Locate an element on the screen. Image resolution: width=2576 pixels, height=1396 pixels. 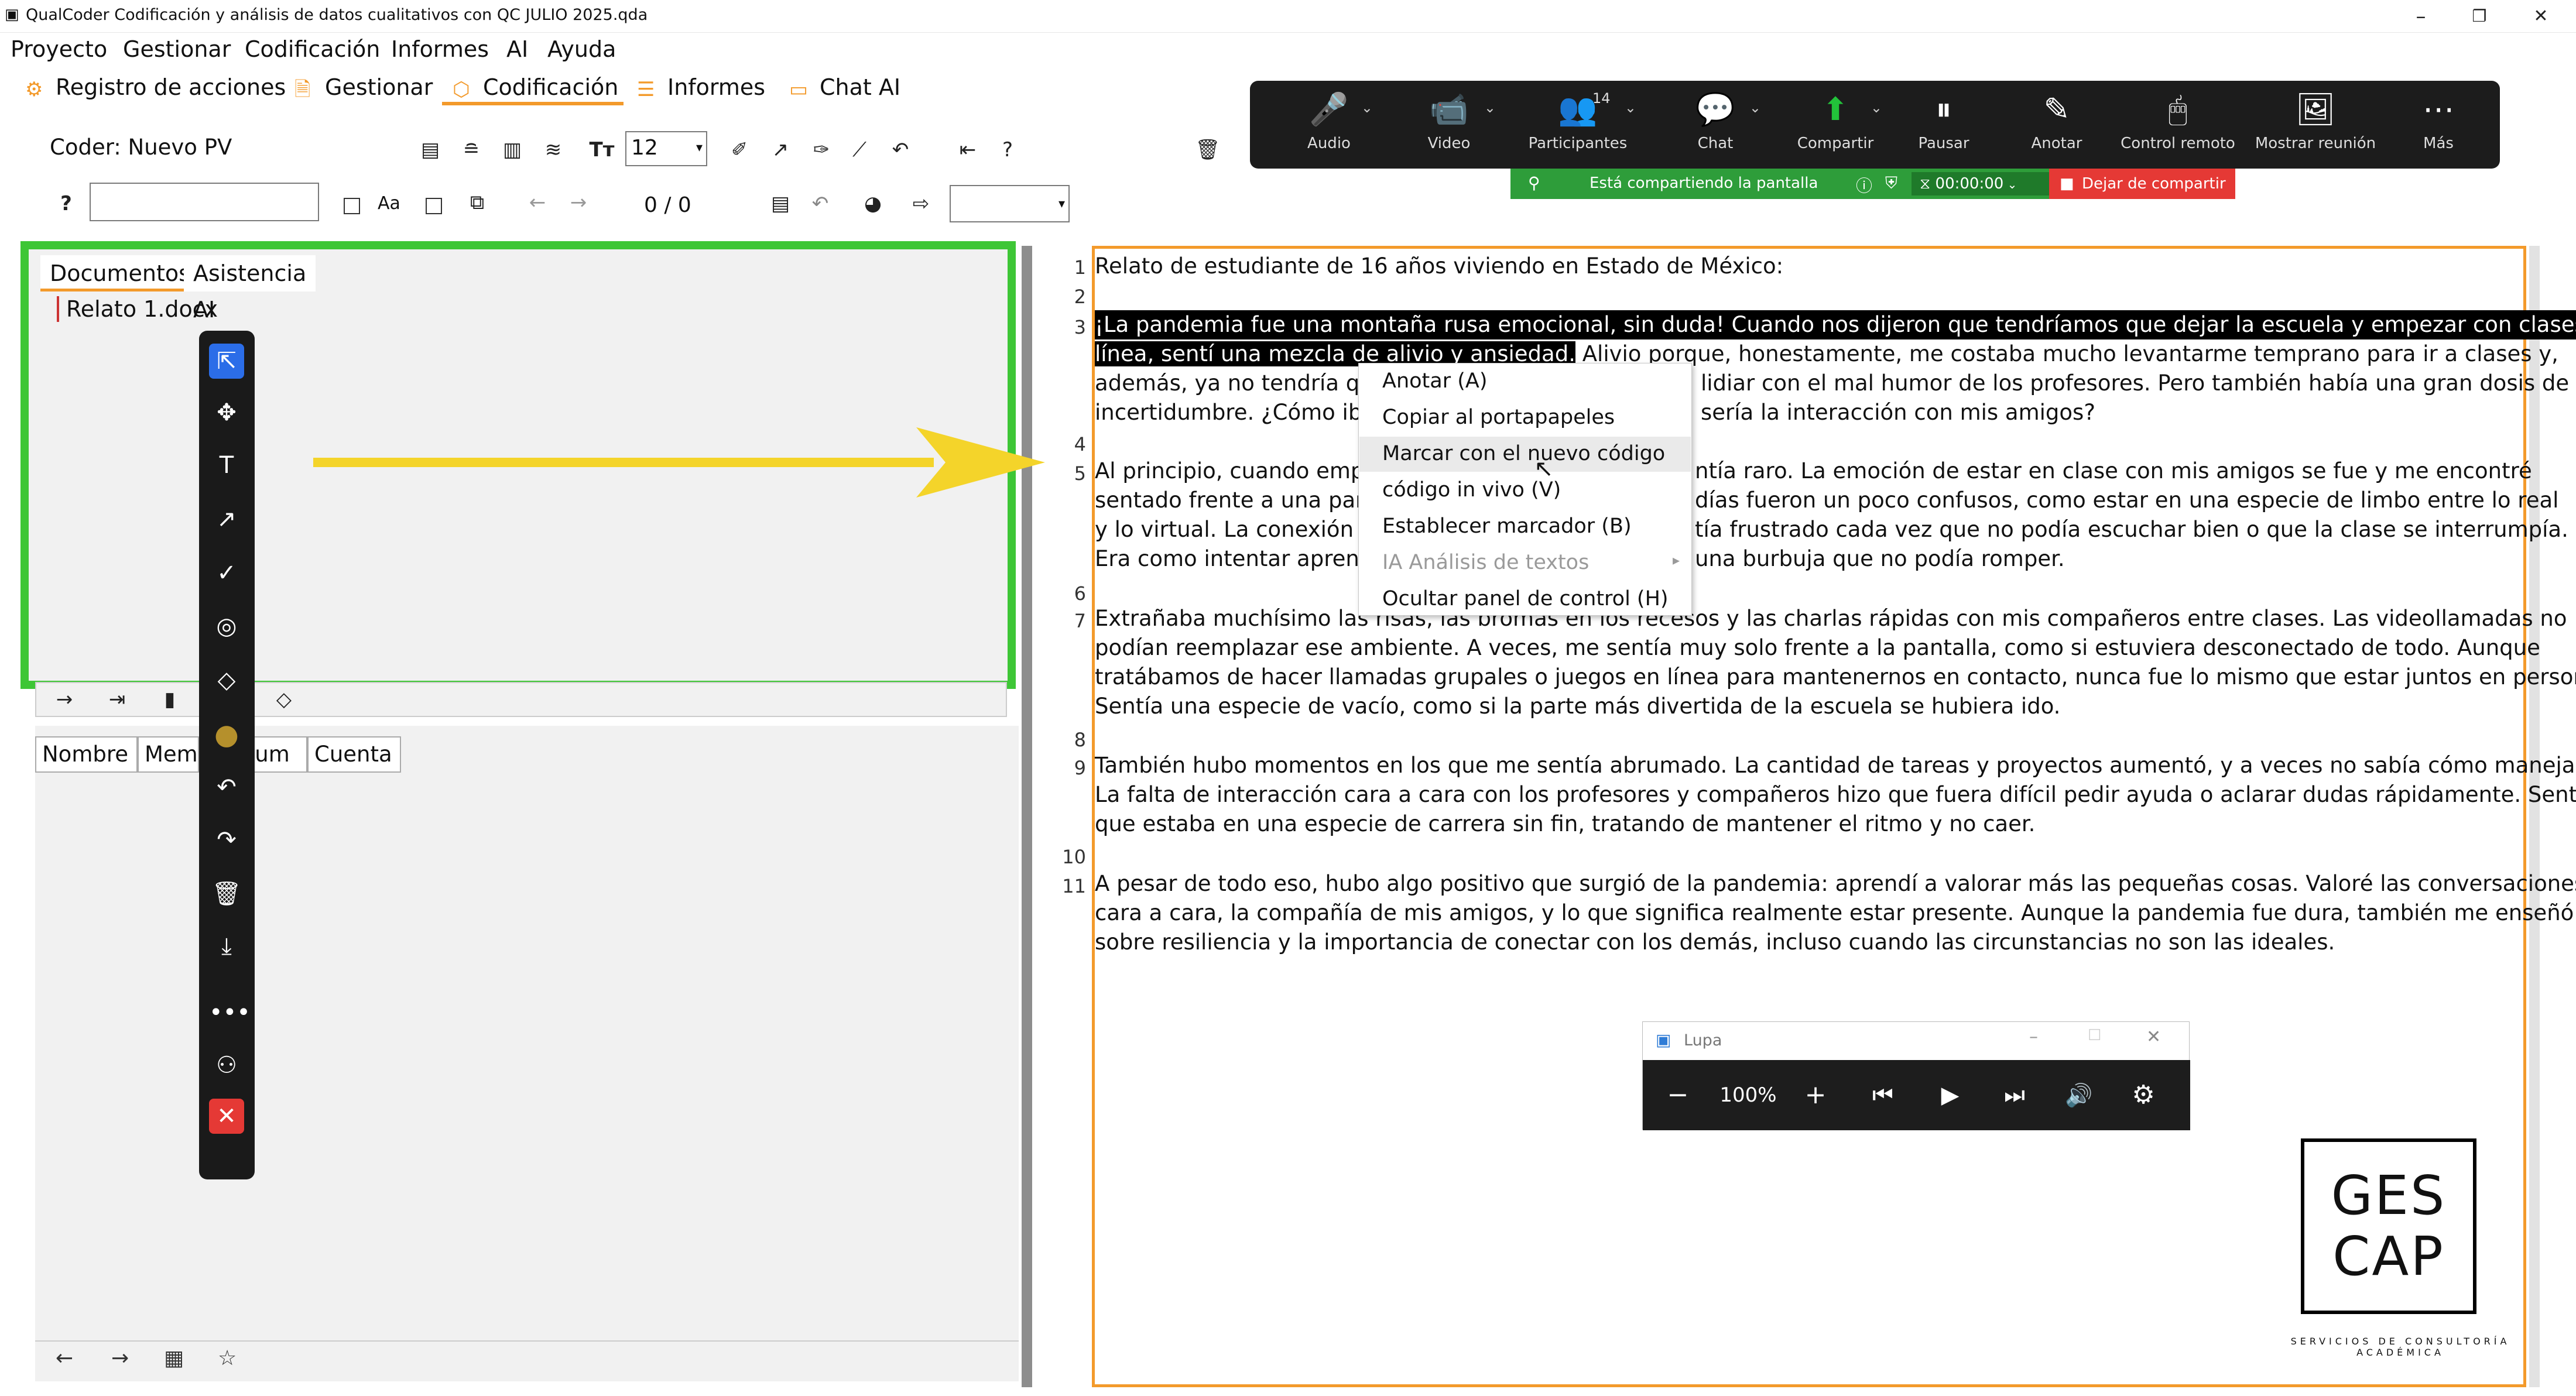
menu-codificacion: Codificación is located at coordinates (312, 49).